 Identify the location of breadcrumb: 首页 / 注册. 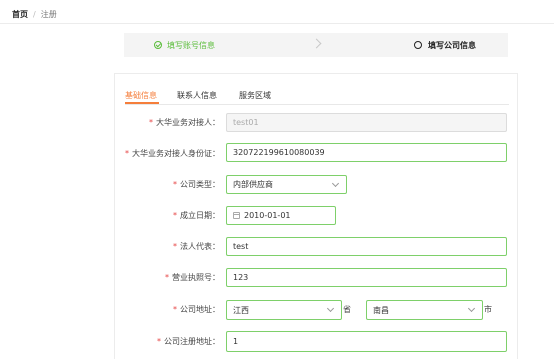
(34, 14).